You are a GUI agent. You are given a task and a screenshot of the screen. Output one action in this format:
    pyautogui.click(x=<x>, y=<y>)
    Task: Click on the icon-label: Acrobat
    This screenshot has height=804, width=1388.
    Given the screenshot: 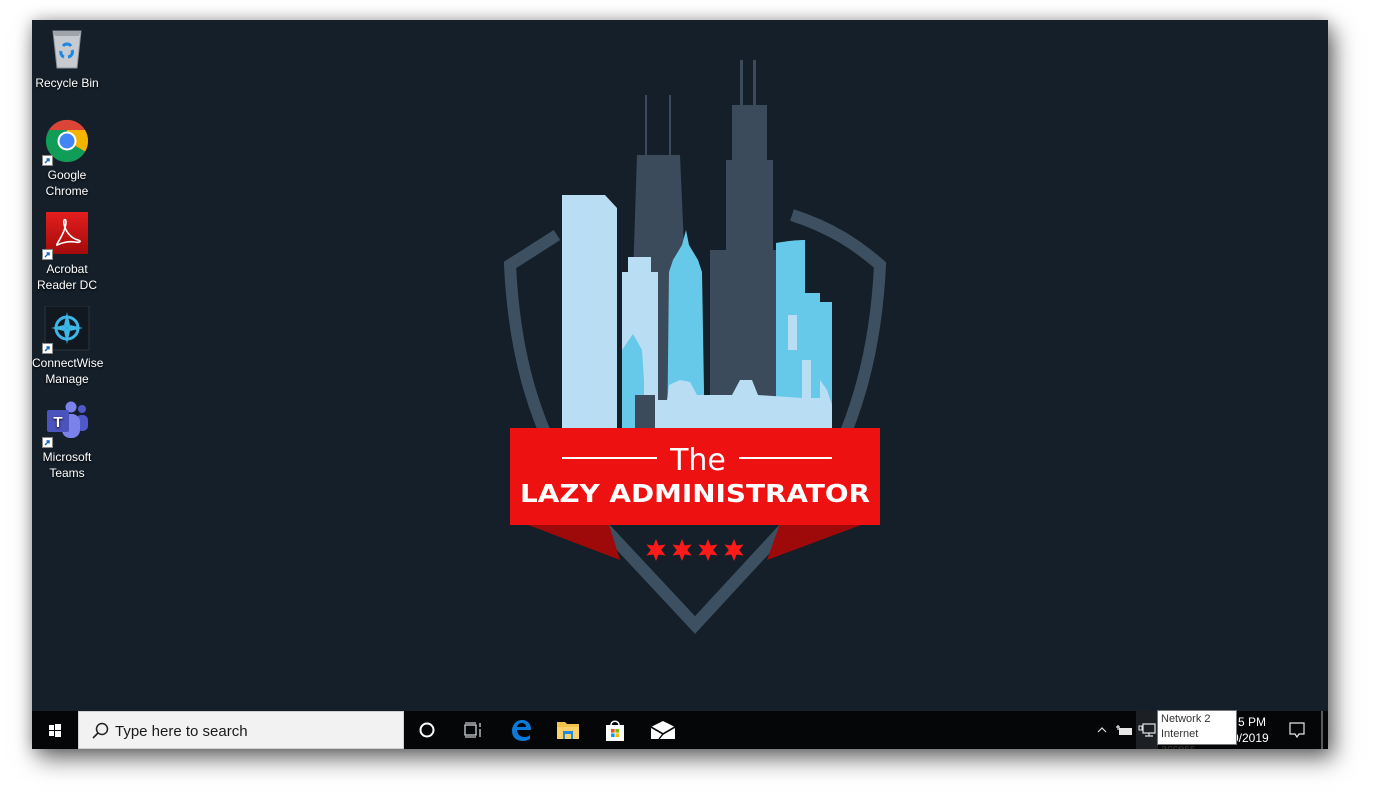 What is the action you would take?
    pyautogui.click(x=67, y=269)
    